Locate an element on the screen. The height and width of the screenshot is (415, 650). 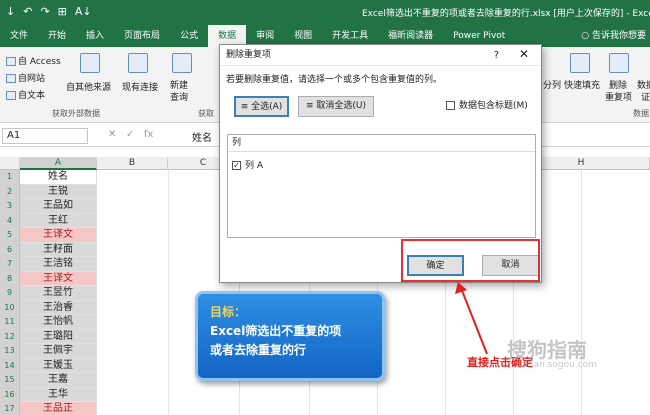
insert-function-icon: fx is located at coordinates (148, 134).